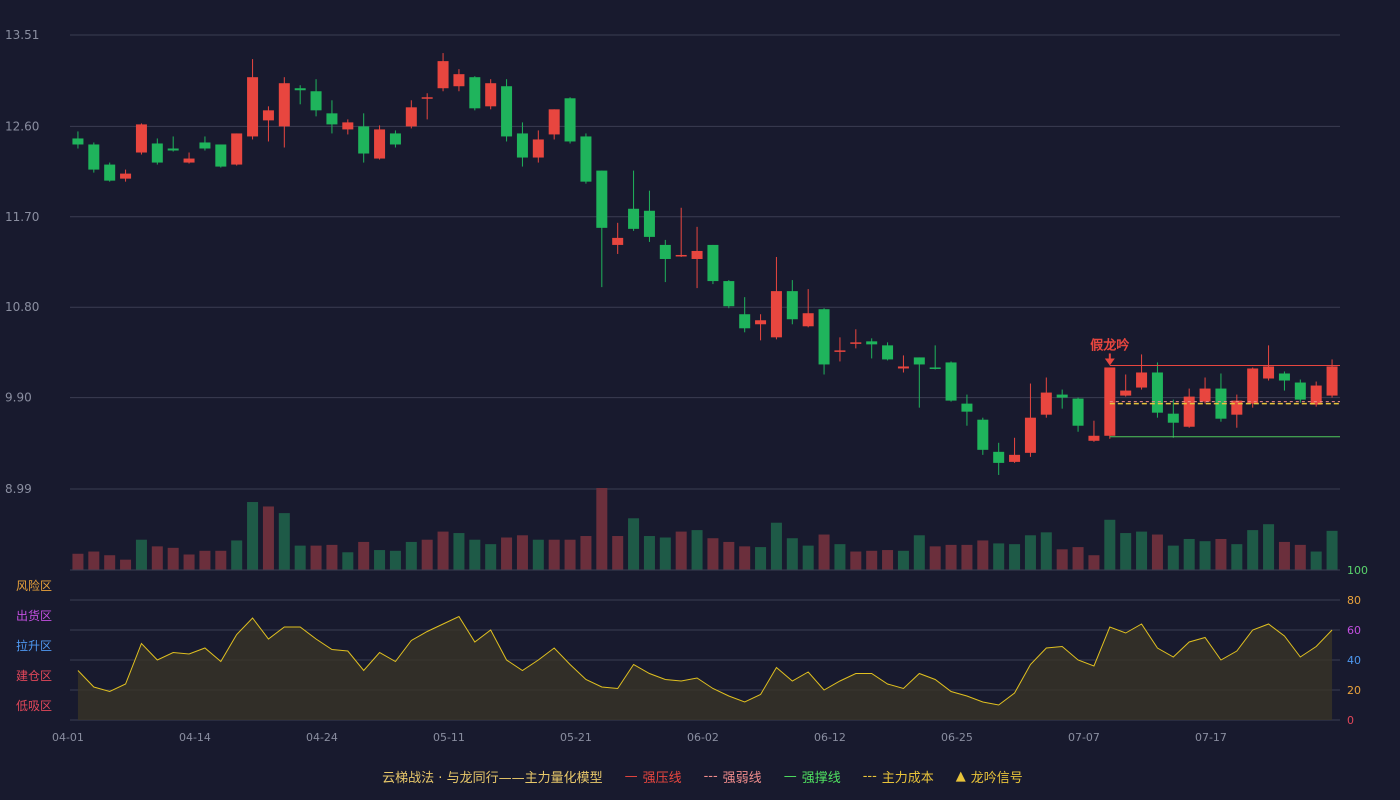 The width and height of the screenshot is (1400, 800). I want to click on legend-label: 强压线, so click(662, 778).